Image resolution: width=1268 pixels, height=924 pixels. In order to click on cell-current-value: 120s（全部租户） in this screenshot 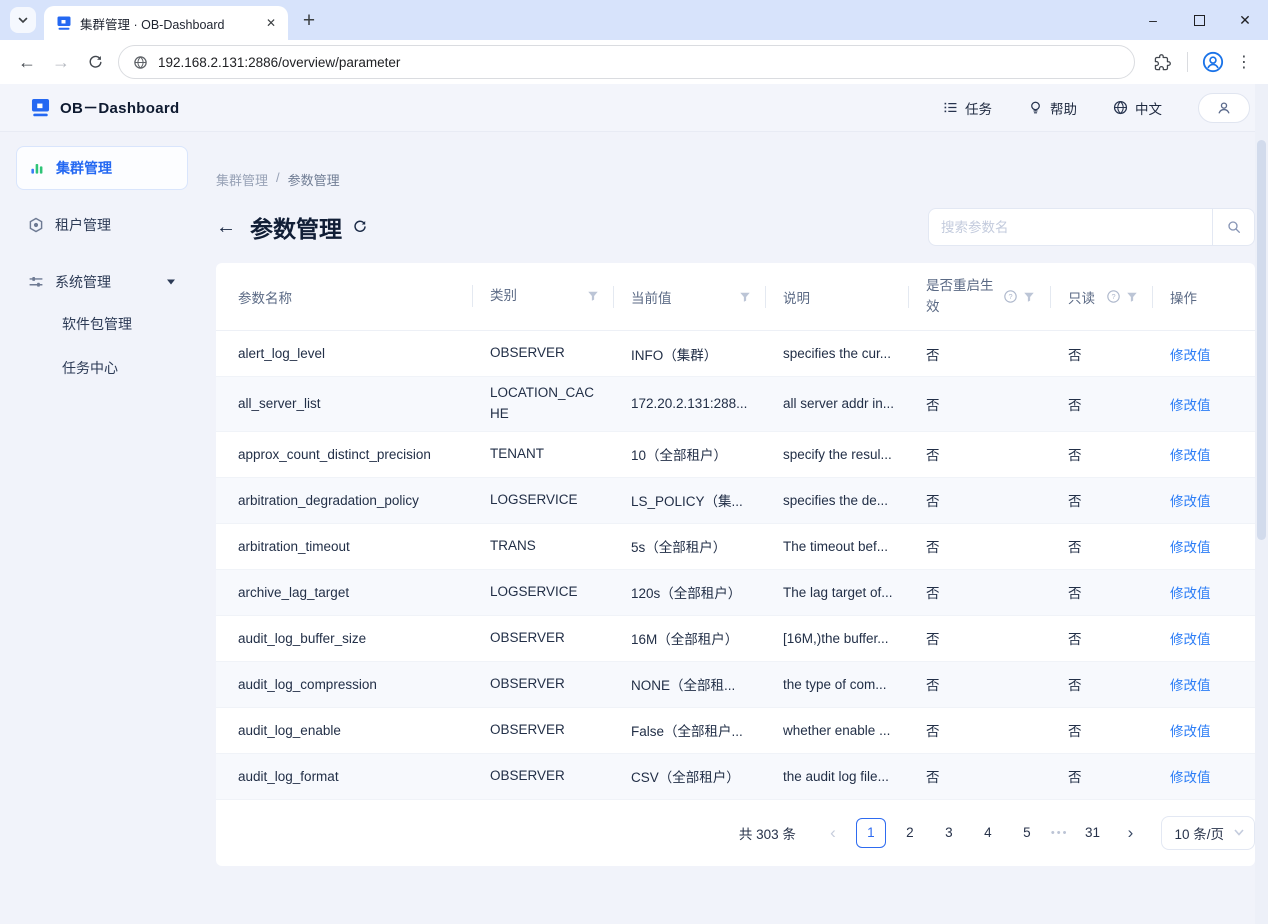, I will do `click(686, 594)`.